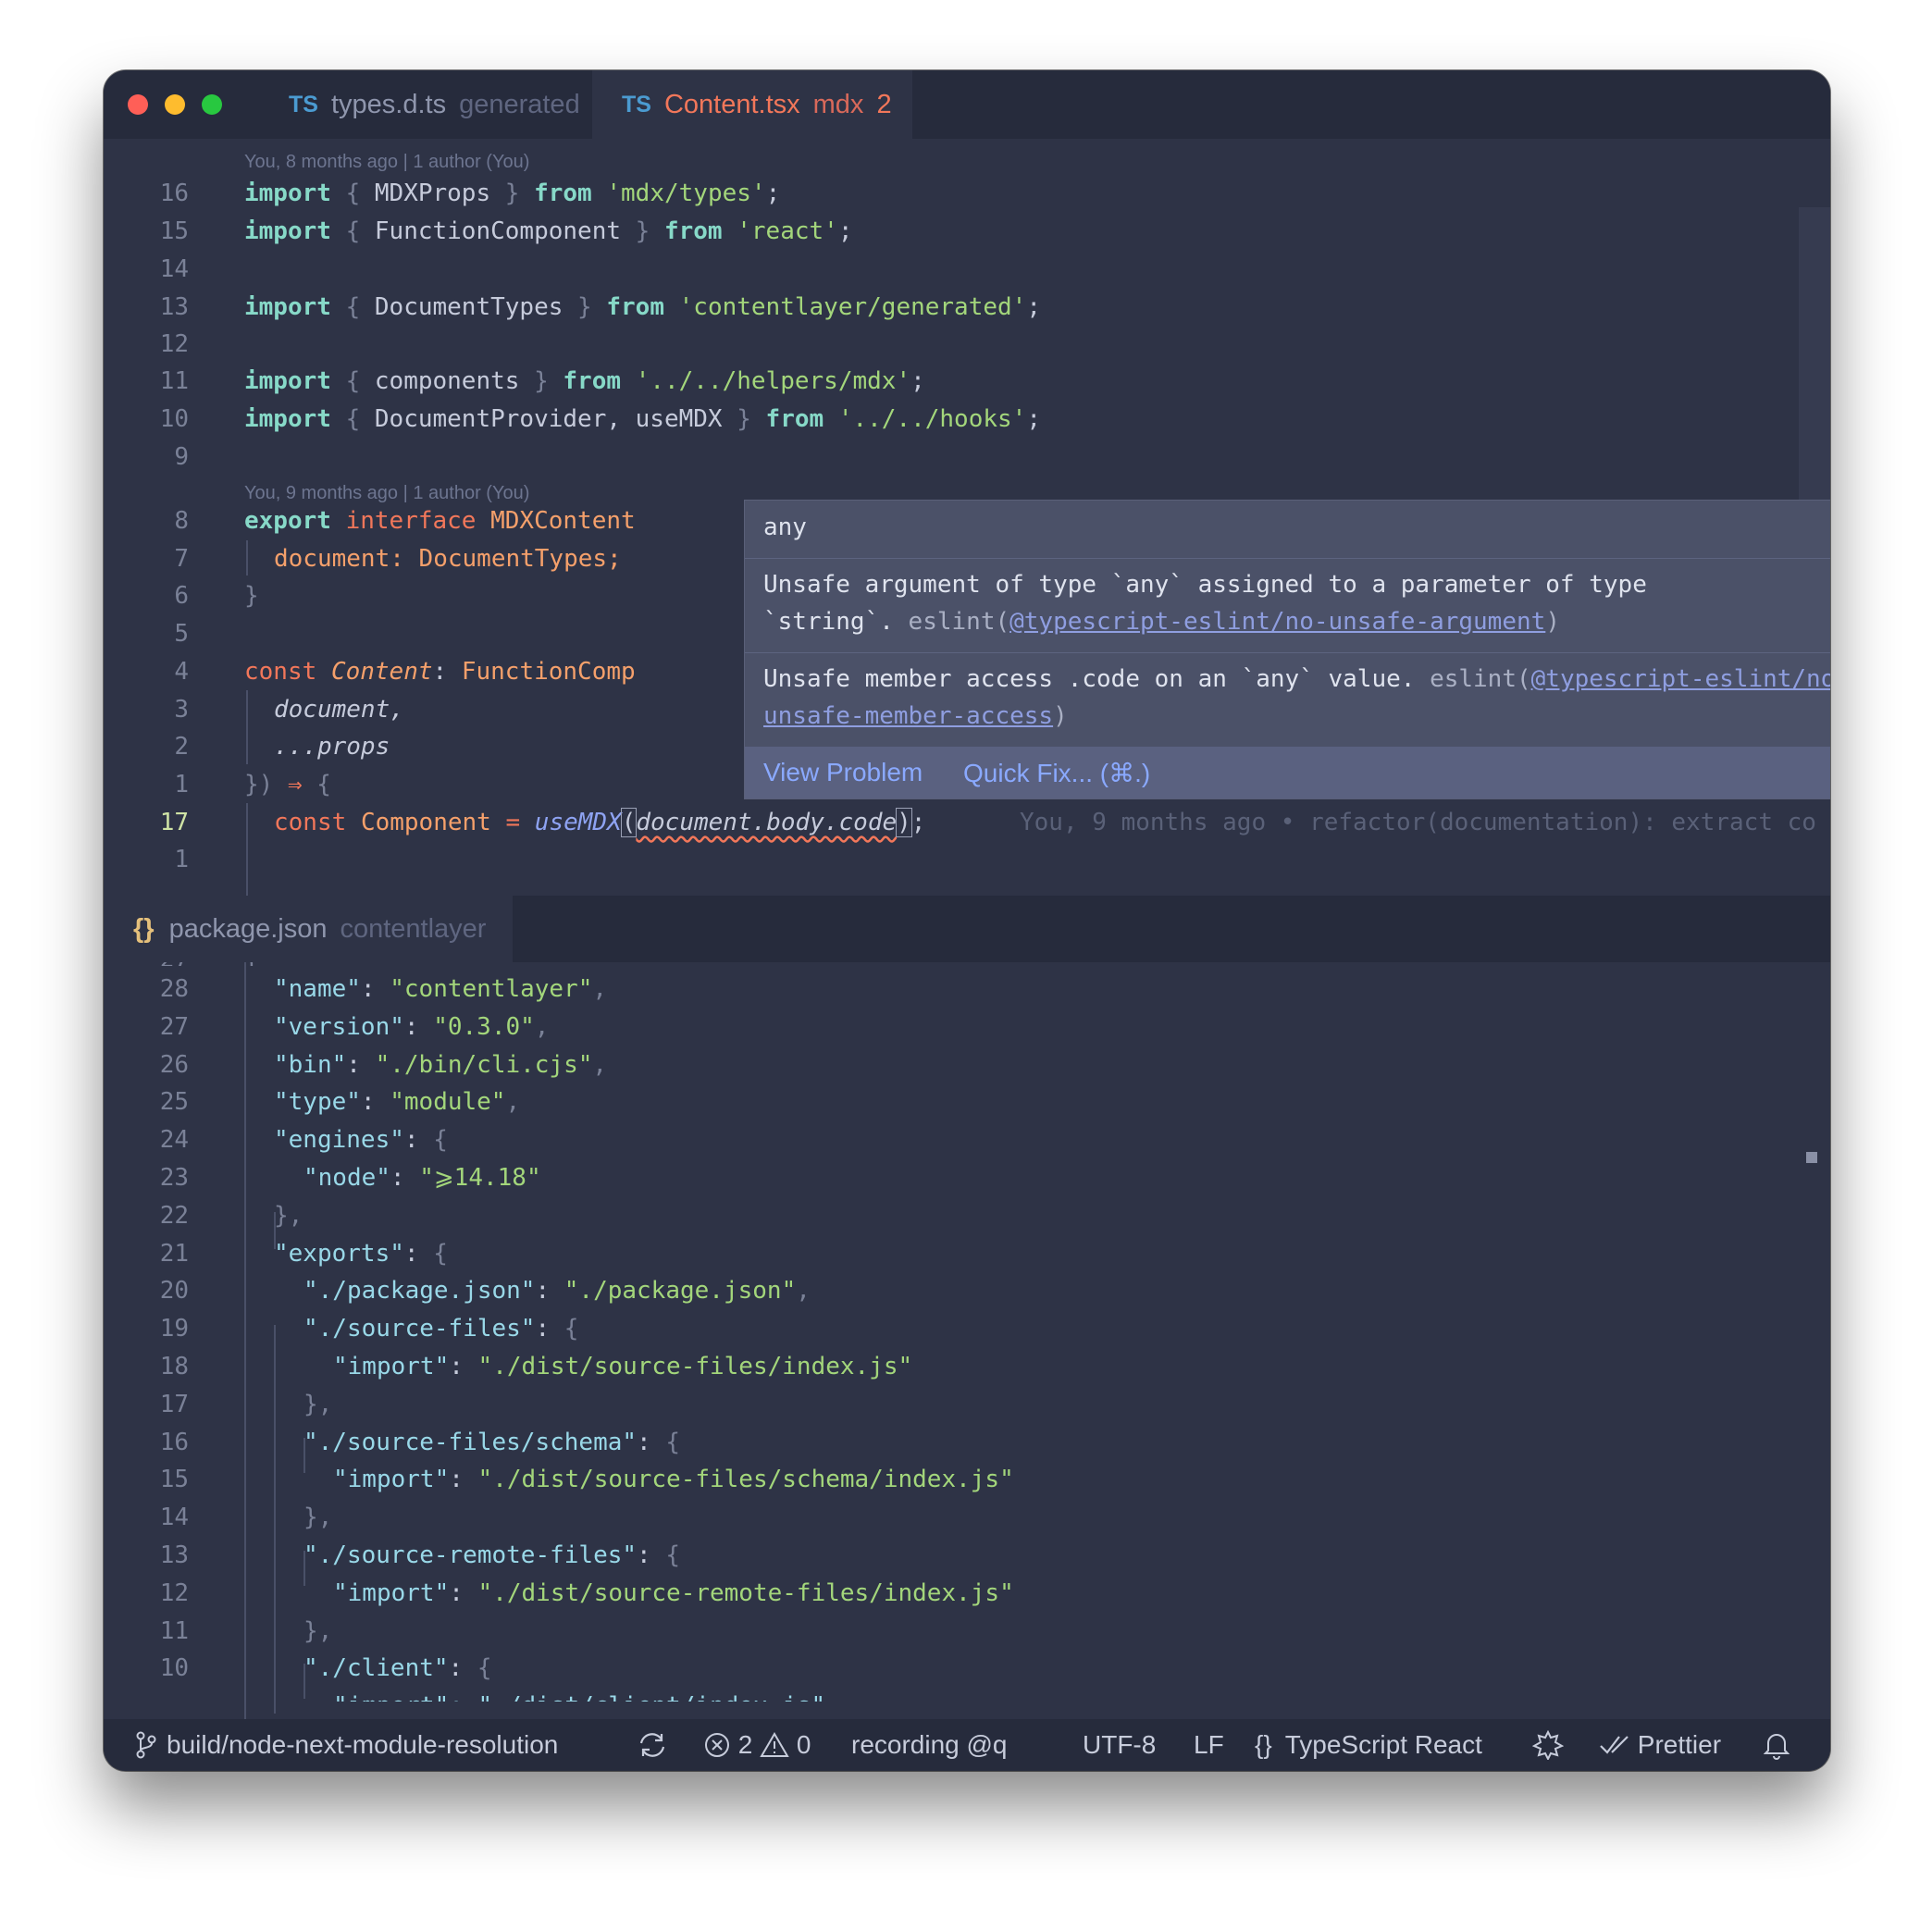 This screenshot has height=1906, width=1932. What do you see at coordinates (441, 1064) in the screenshot?
I see `code-line: "bin": "./bin/cli.cjs",` at bounding box center [441, 1064].